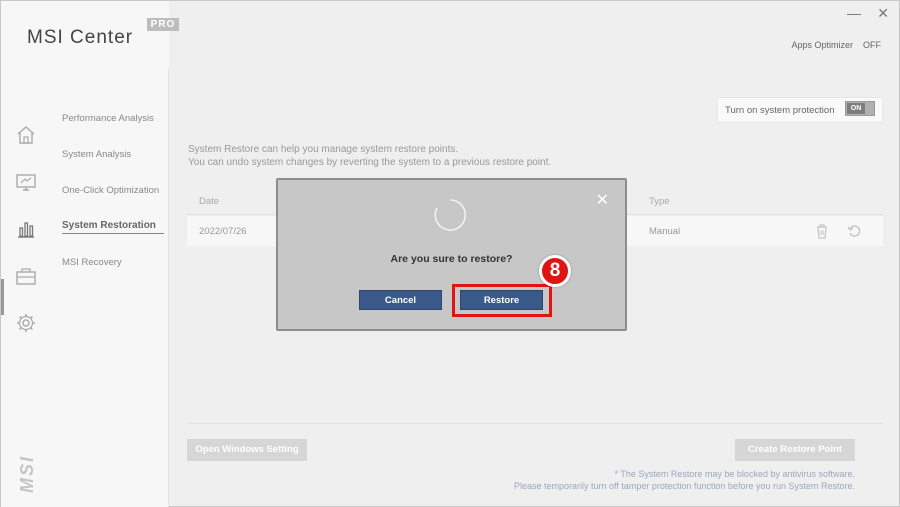  What do you see at coordinates (96, 154) in the screenshot?
I see `submenu-system-analysis: System Analysis` at bounding box center [96, 154].